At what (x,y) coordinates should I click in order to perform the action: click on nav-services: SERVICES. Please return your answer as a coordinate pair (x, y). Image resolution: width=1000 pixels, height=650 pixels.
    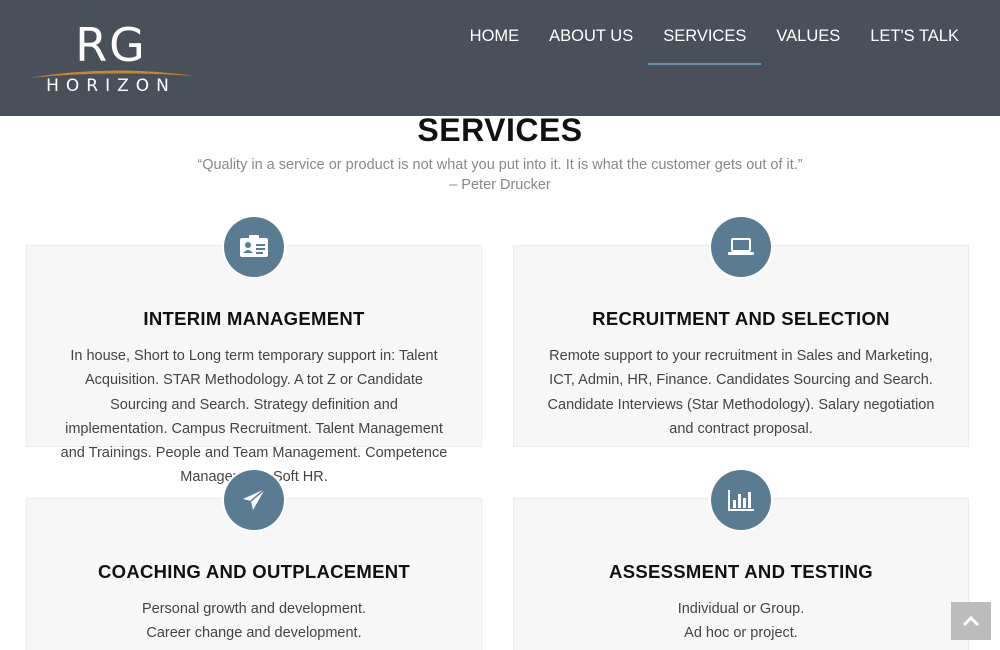
    Looking at the image, I should click on (705, 44).